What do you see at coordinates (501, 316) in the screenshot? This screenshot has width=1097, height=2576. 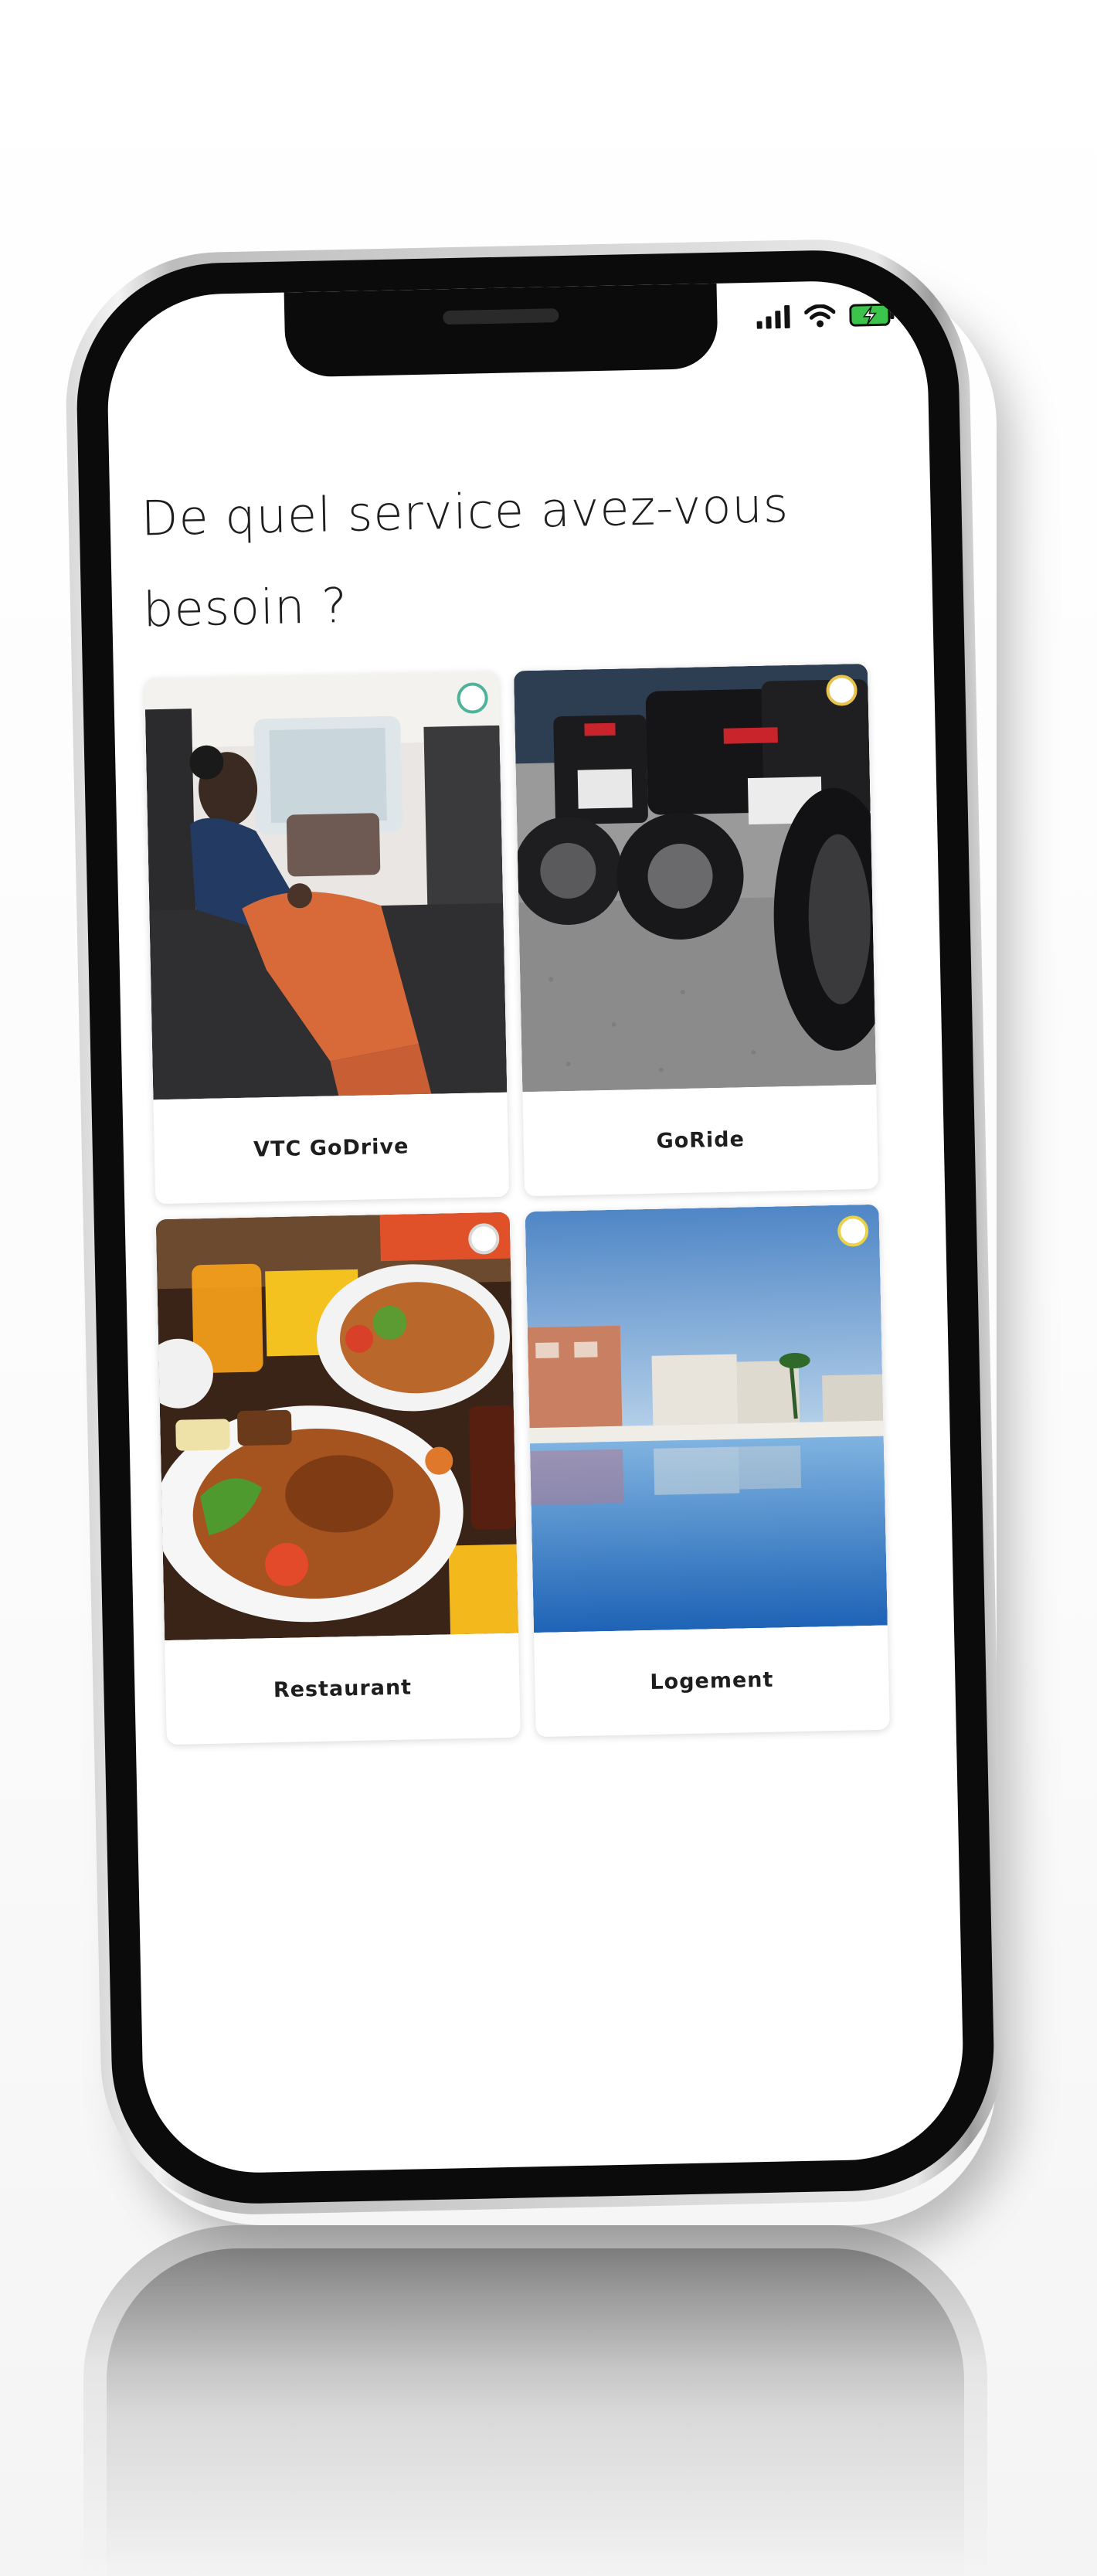 I see `speaker-grille` at bounding box center [501, 316].